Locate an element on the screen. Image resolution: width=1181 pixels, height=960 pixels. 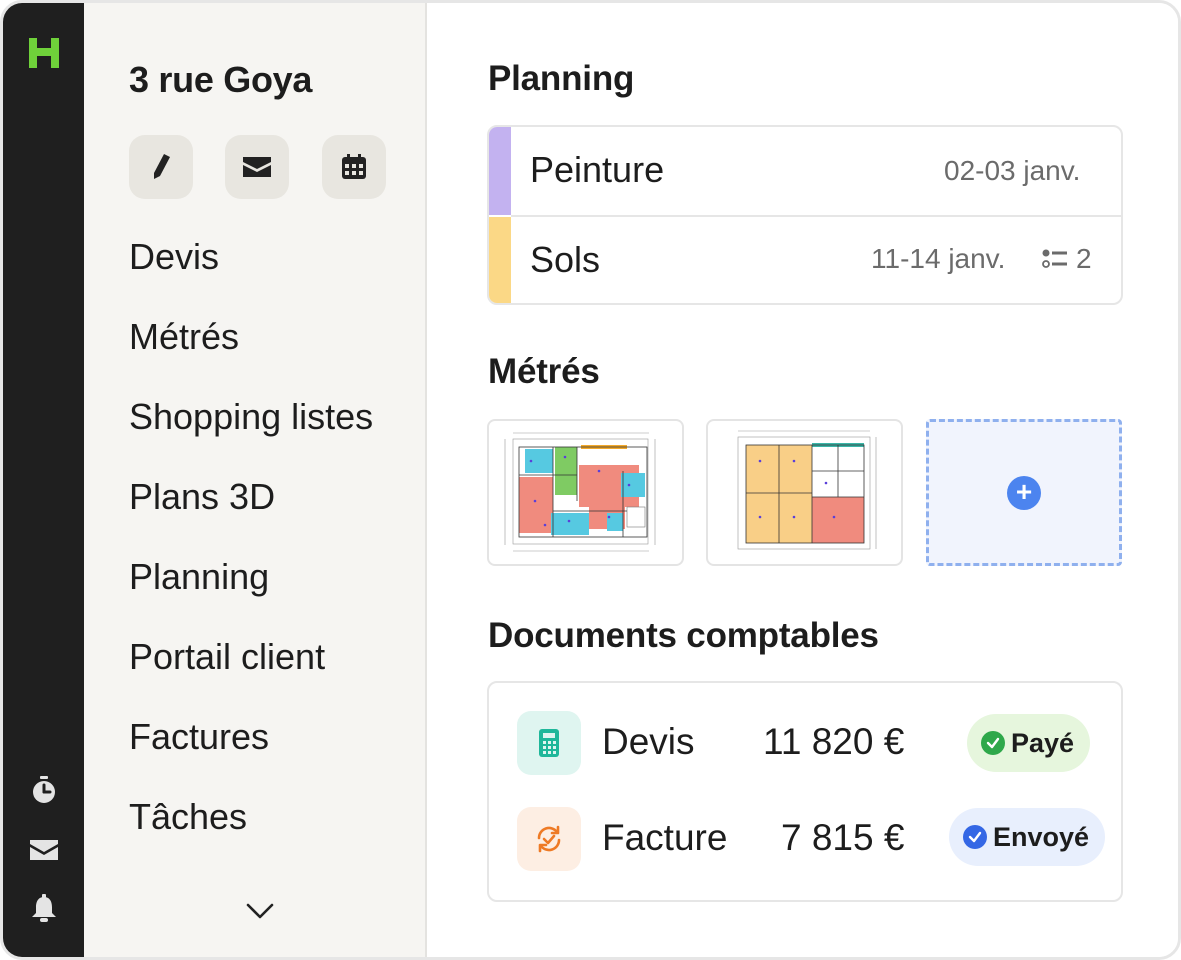
calendar-icon is located at coordinates (354, 166).